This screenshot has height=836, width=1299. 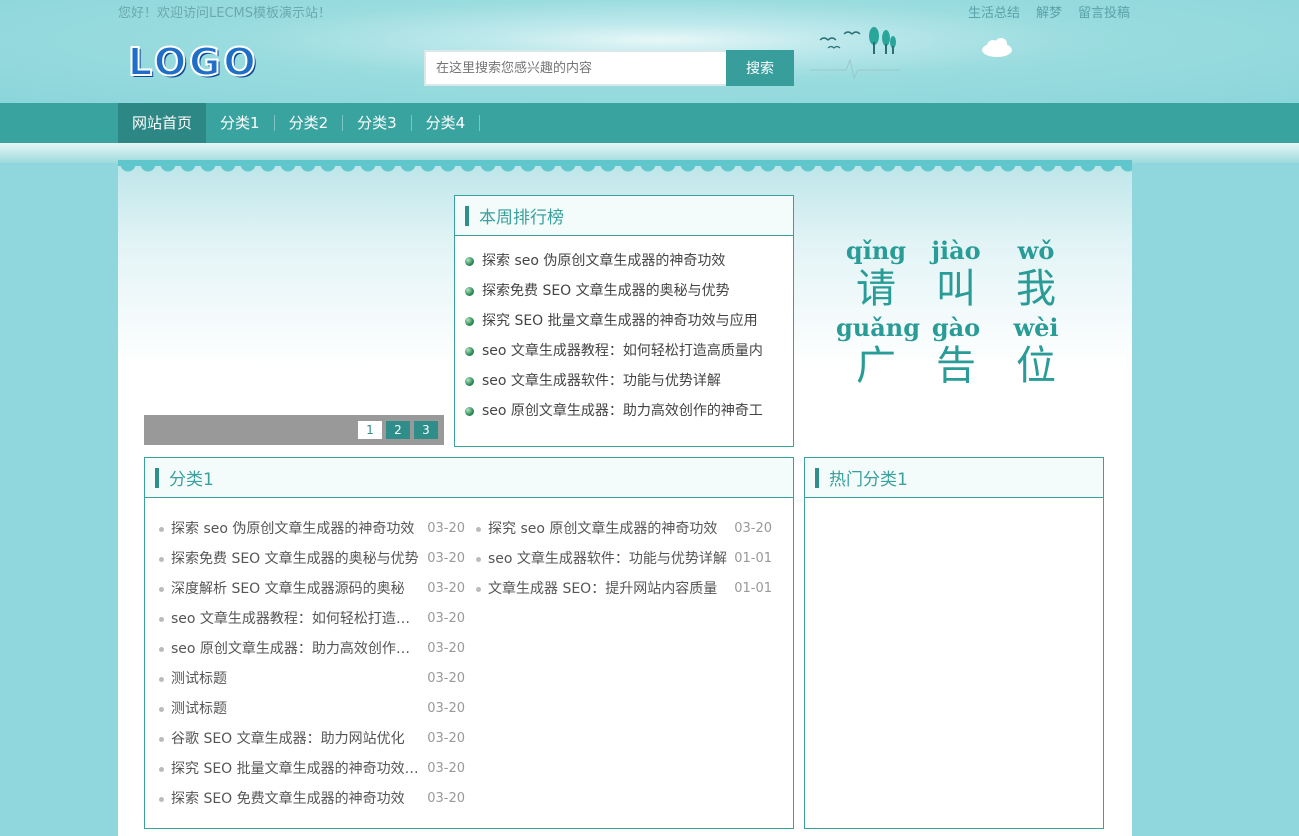 I want to click on nav-item-cat2: 分类2, so click(x=309, y=123).